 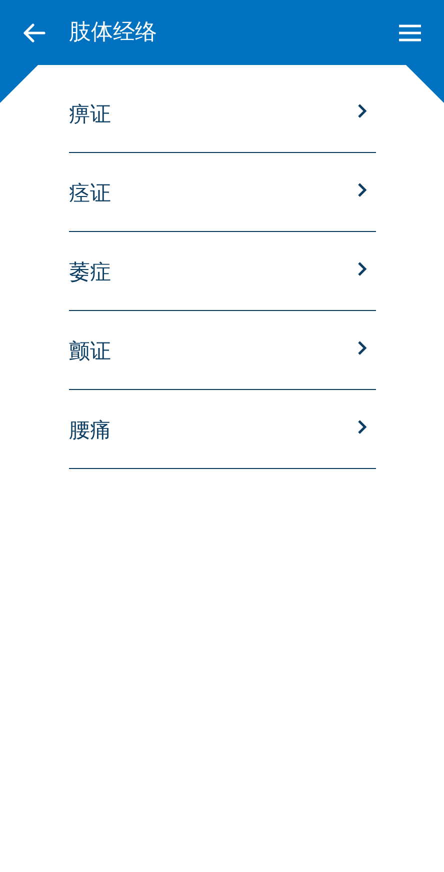 What do you see at coordinates (222, 271) in the screenshot?
I see `list-item: 萎症` at bounding box center [222, 271].